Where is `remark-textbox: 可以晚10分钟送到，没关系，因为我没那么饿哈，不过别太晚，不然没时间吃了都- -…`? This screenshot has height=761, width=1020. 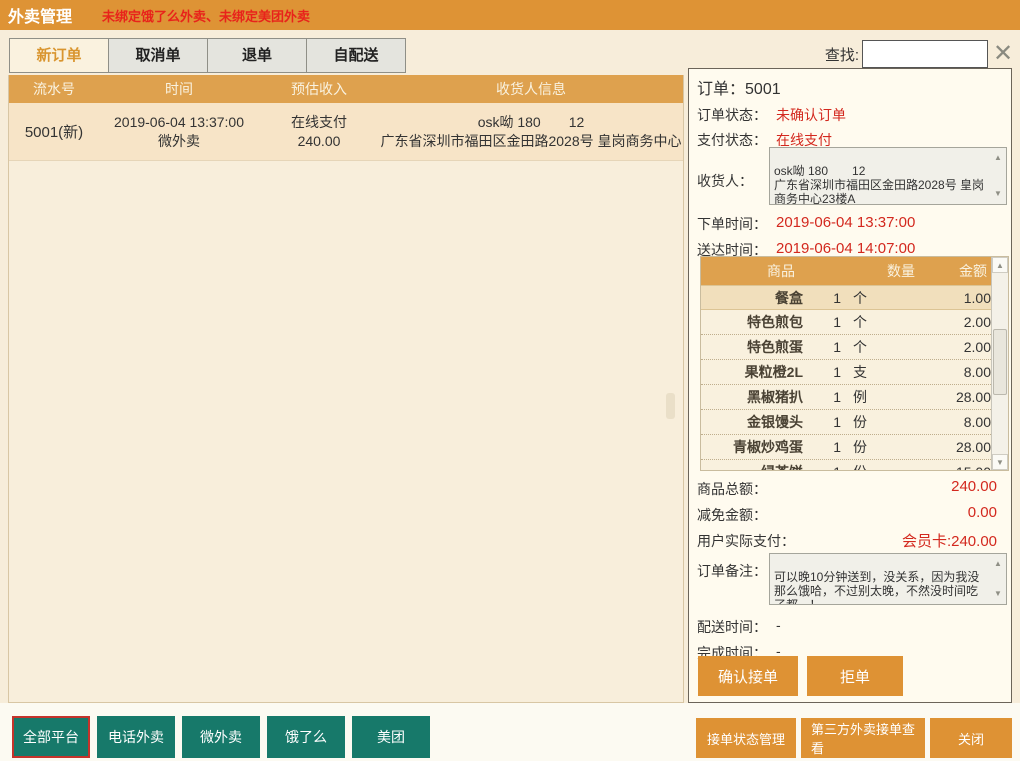 remark-textbox: 可以晚10分钟送到，没关系，因为我没那么饿哈，不过别太晚，不然没时间吃了都- -… is located at coordinates (888, 579).